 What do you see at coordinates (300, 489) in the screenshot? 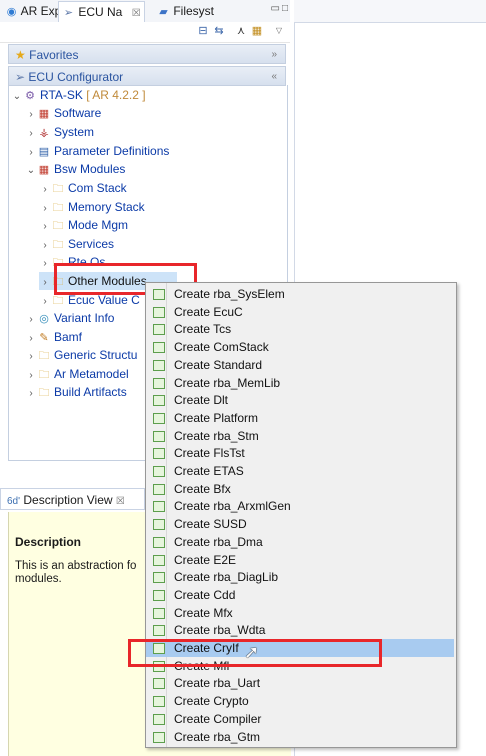
I see `menu-item: Create Bfx` at bounding box center [300, 489].